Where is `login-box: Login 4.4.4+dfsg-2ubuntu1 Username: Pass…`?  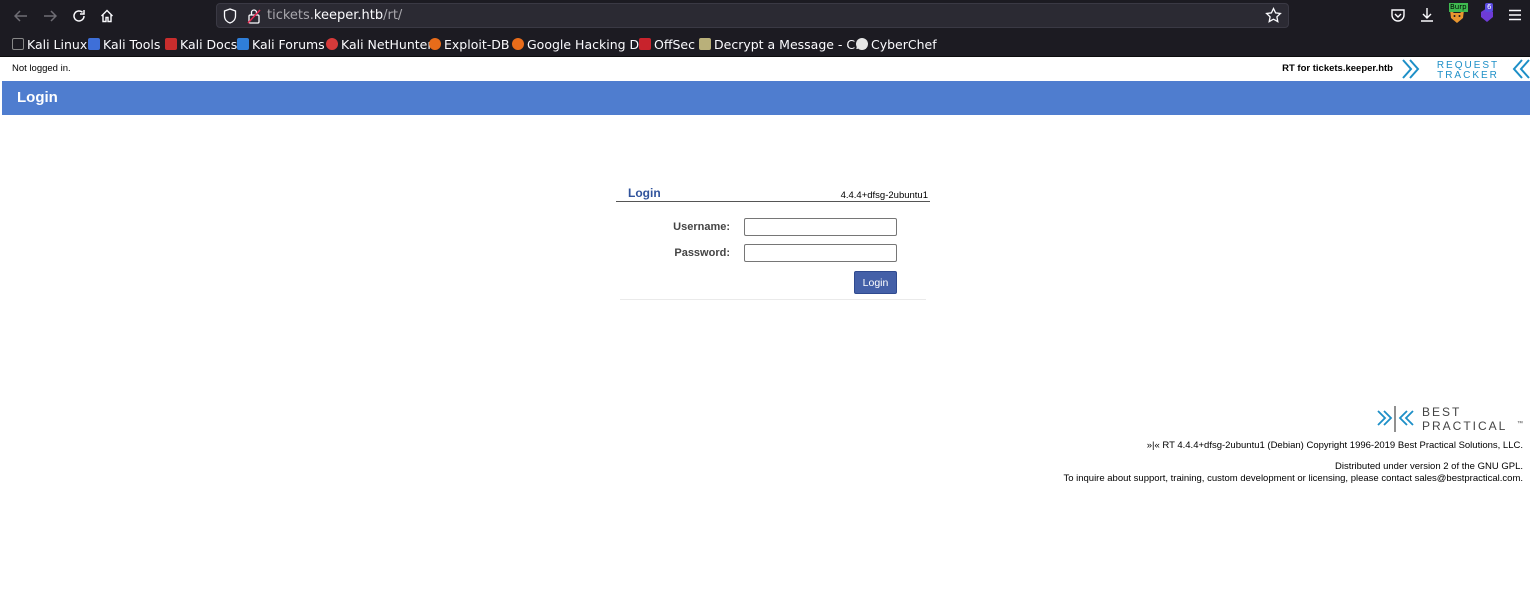
login-box: Login 4.4.4+dfsg-2ubuntu1 Username: Pass… is located at coordinates (773, 243).